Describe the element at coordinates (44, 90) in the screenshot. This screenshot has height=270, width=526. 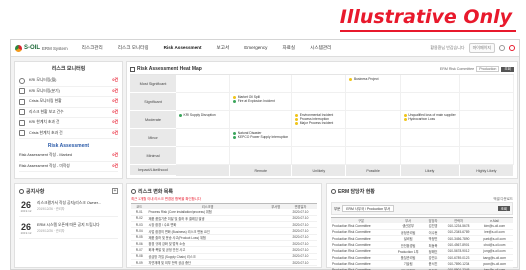
I see `list-item-label: KRI 모니터링(분기)` at that location.